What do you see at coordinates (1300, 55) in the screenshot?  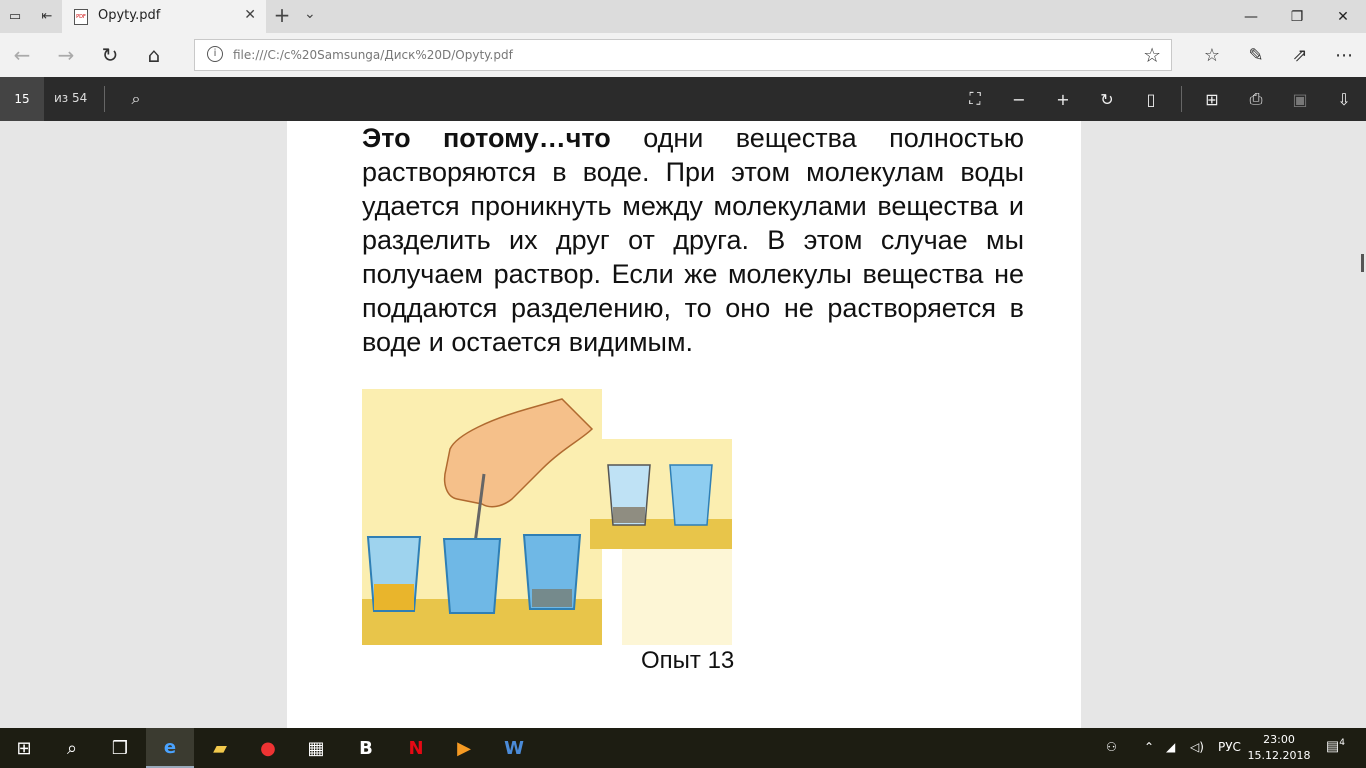 I see `share-icon: ⇗` at bounding box center [1300, 55].